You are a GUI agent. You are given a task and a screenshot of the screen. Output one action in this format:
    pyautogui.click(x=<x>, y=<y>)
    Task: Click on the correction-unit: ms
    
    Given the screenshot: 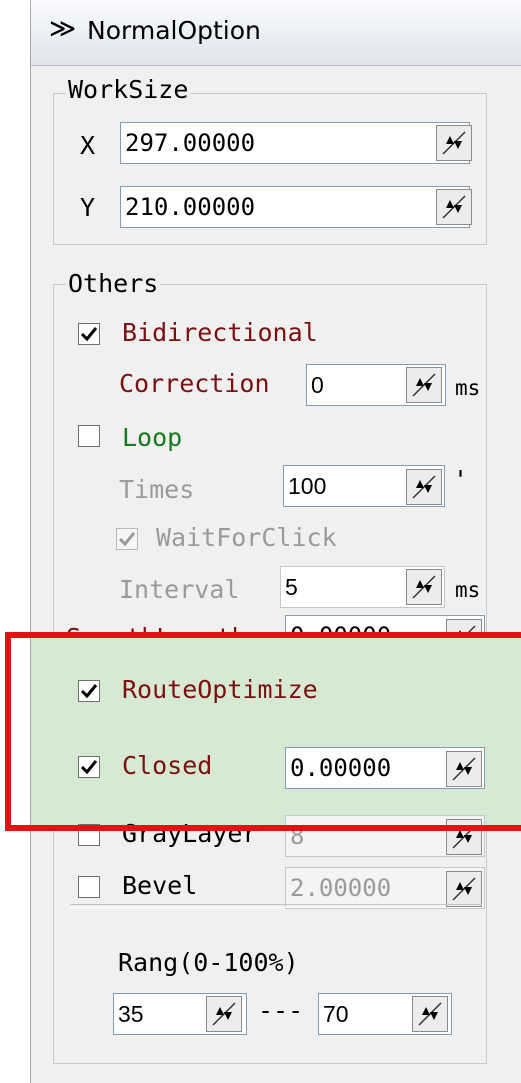 What is the action you would take?
    pyautogui.click(x=468, y=388)
    